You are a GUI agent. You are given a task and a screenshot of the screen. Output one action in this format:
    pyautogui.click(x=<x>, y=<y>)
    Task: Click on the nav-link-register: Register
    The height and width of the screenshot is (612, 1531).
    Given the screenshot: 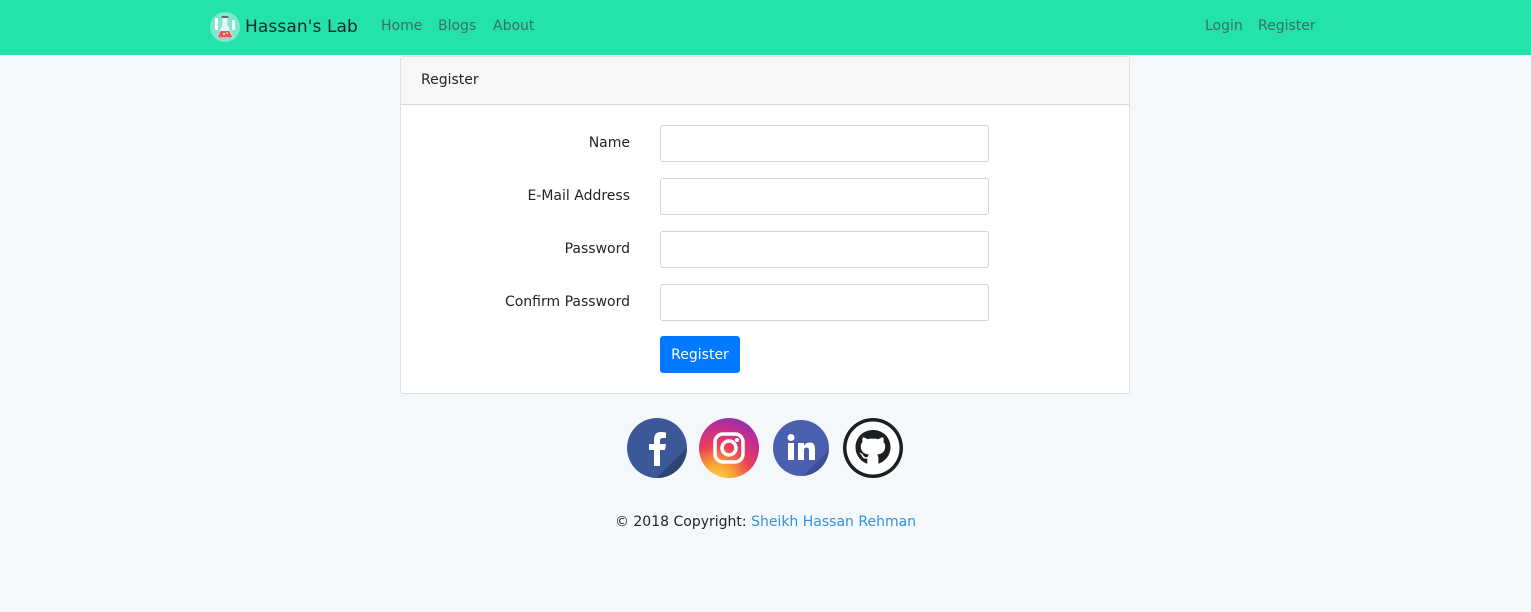 What is the action you would take?
    pyautogui.click(x=1287, y=26)
    